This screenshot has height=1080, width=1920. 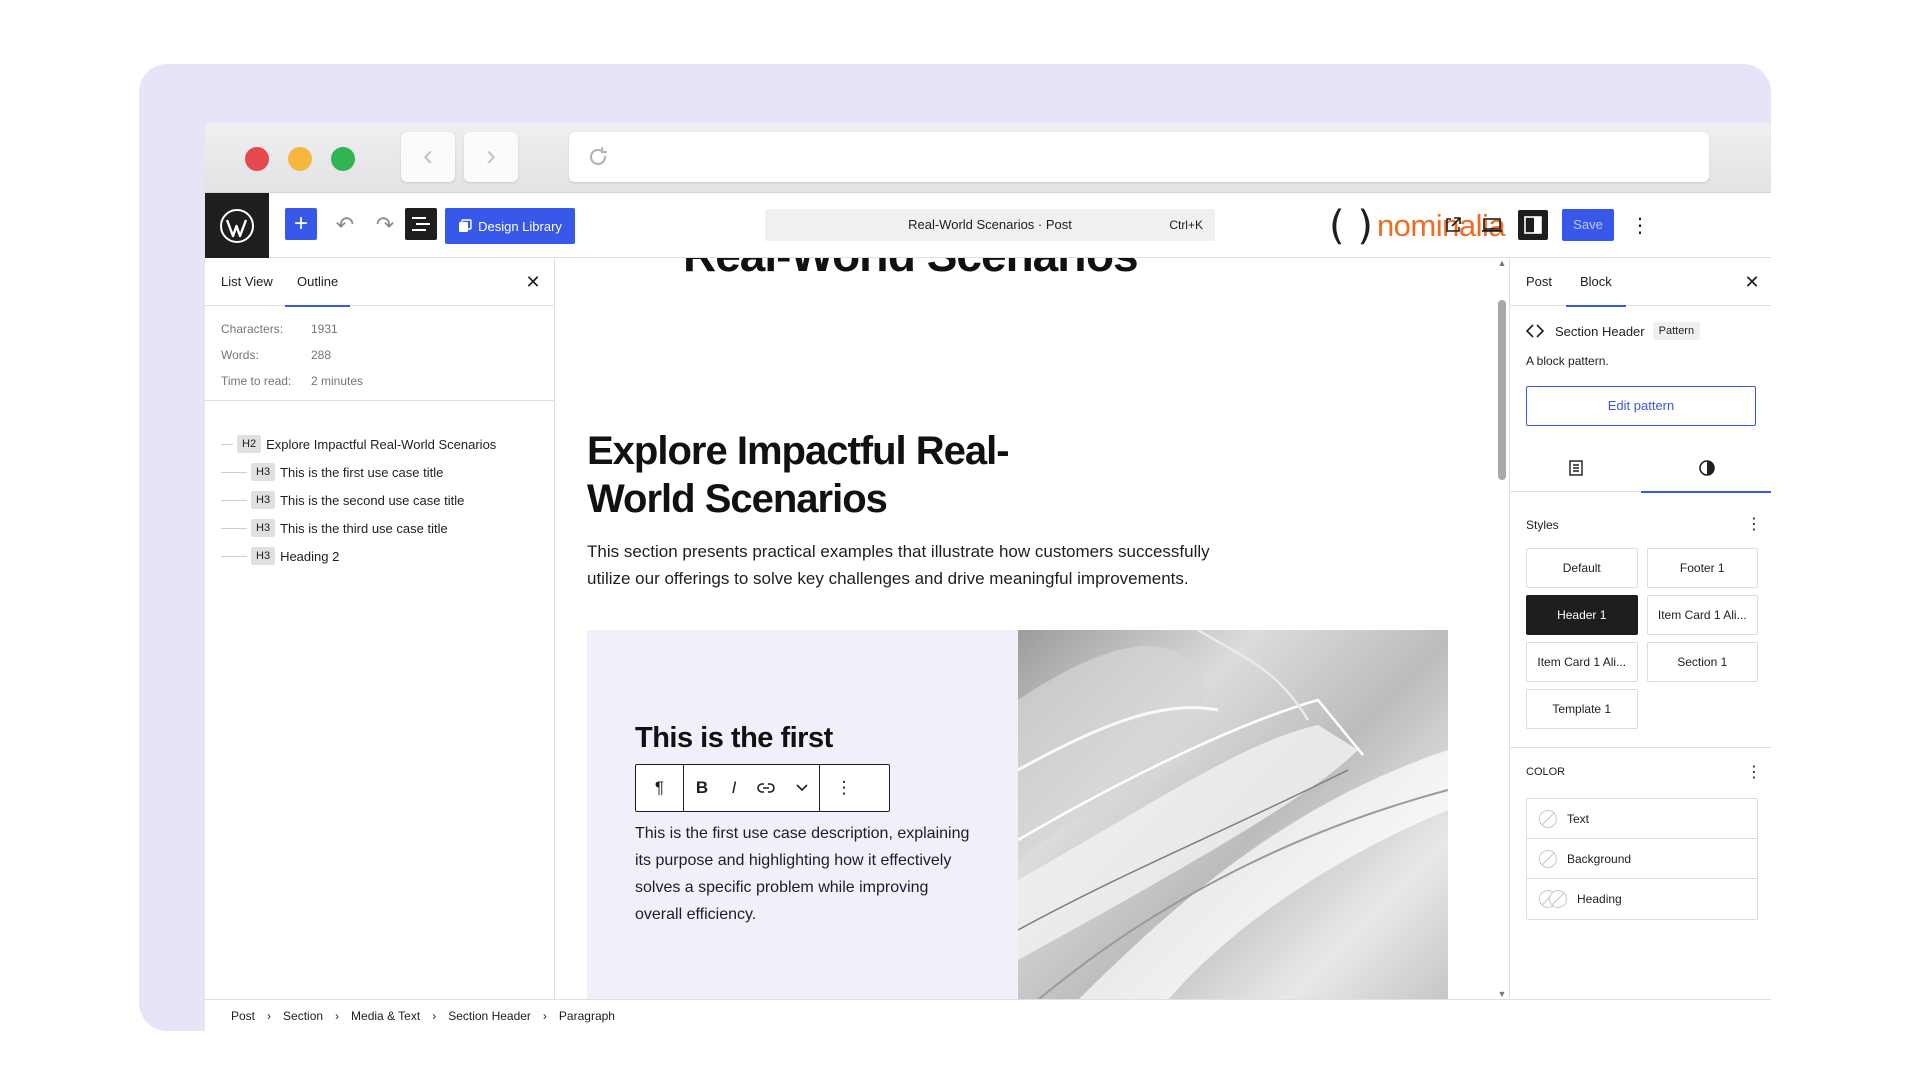 What do you see at coordinates (520, 226) in the screenshot?
I see `design-library-label: Design Library` at bounding box center [520, 226].